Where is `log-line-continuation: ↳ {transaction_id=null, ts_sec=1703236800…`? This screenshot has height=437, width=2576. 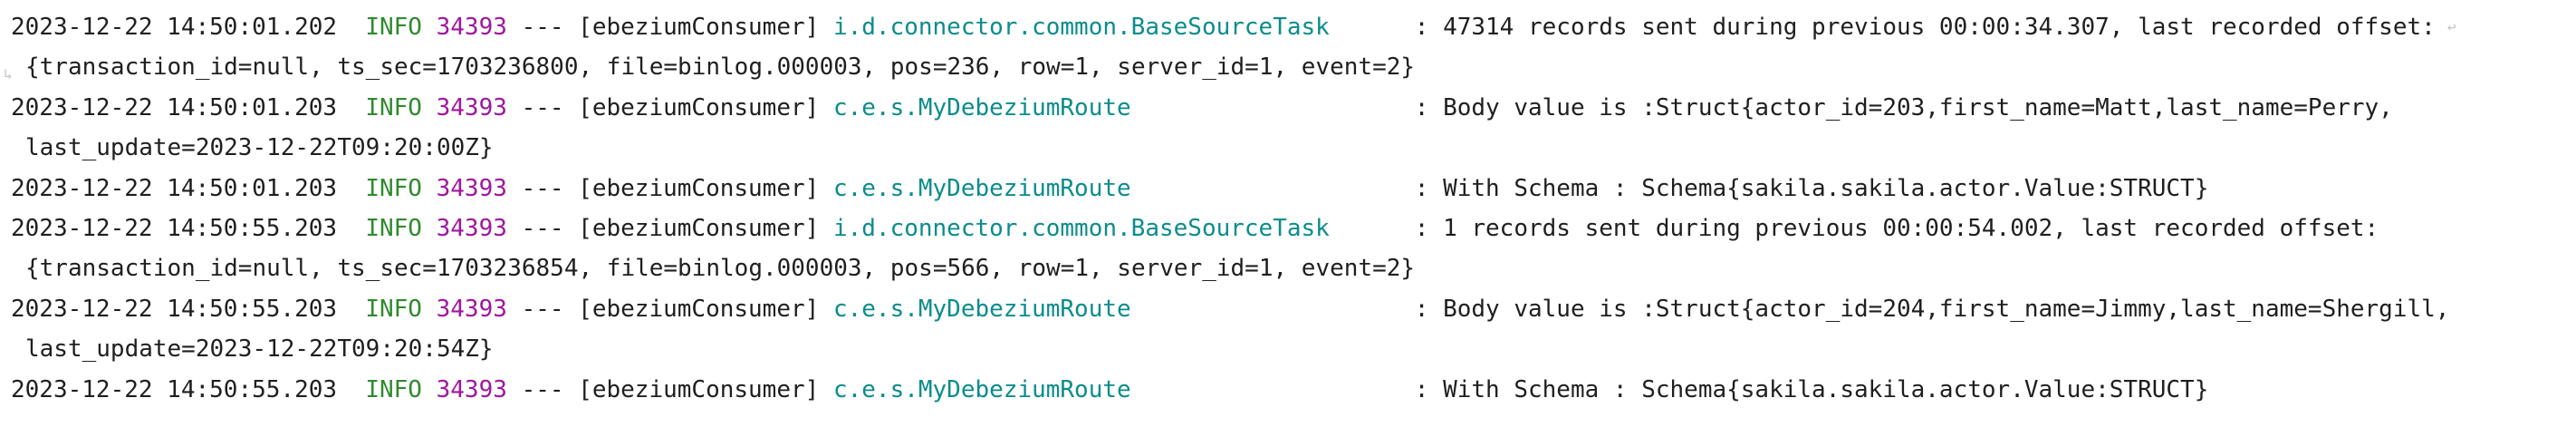 log-line-continuation: ↳ {transaction_id=null, ts_sec=1703236800… is located at coordinates (1290, 67).